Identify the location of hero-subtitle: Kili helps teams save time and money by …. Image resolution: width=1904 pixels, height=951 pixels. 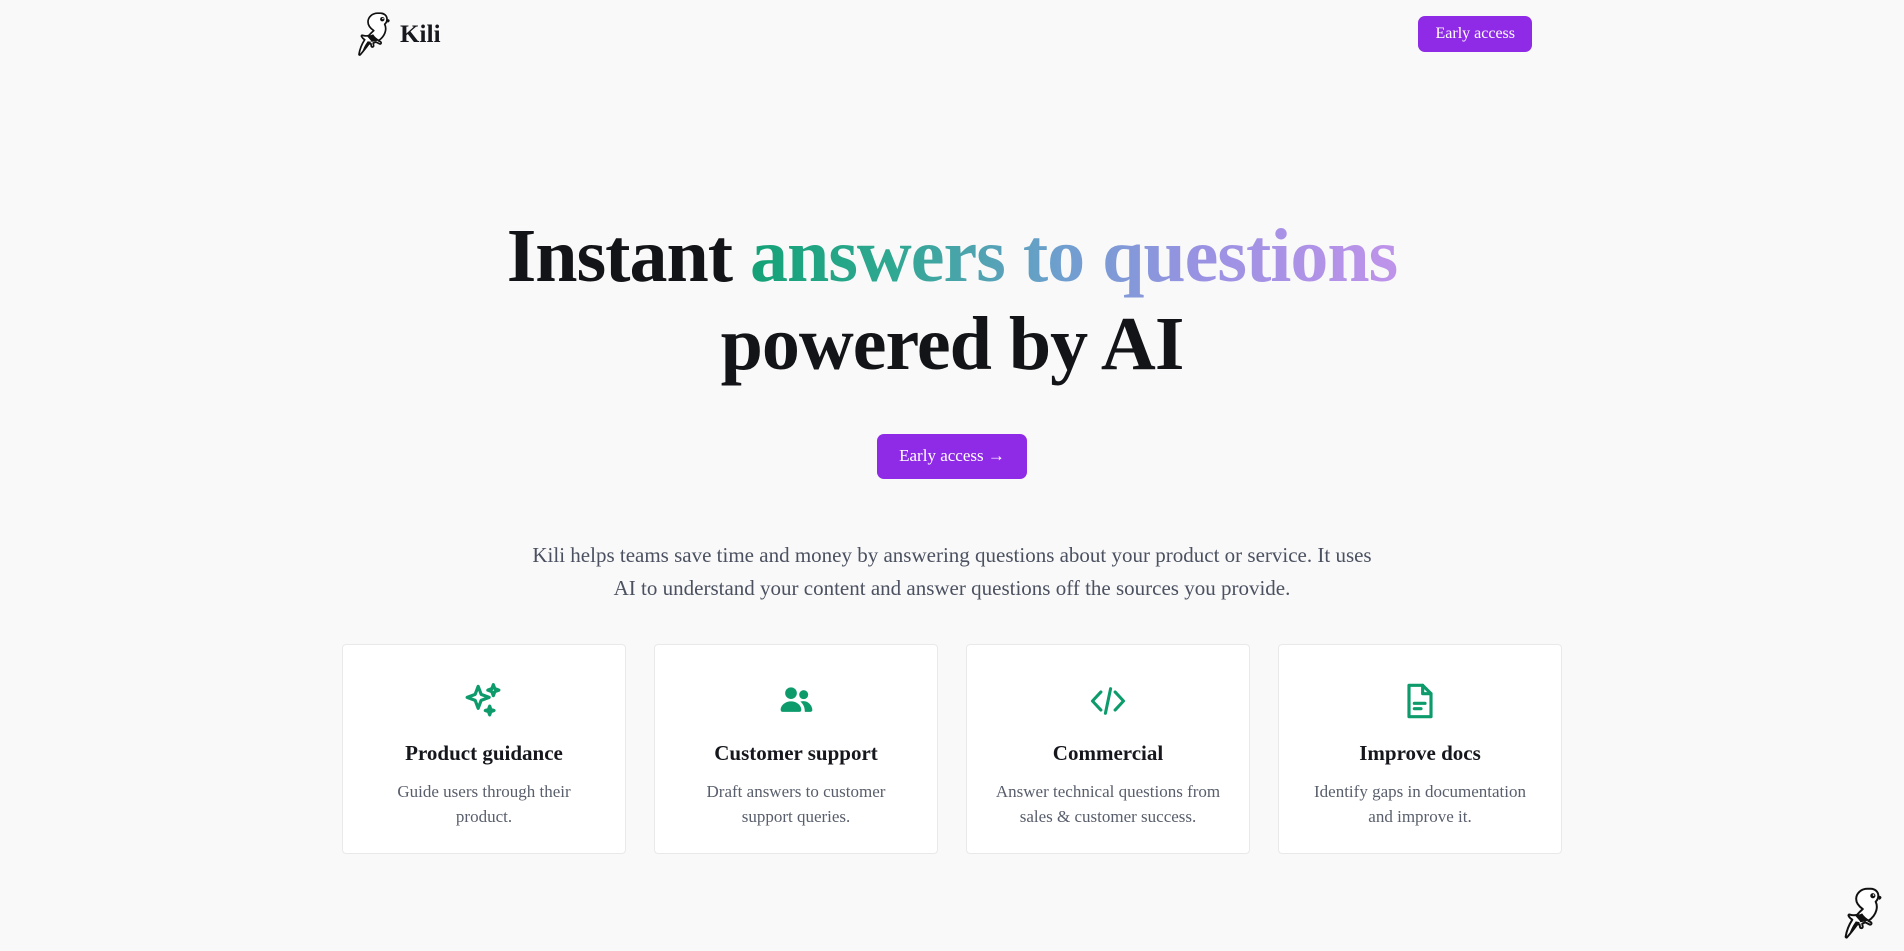
(952, 571).